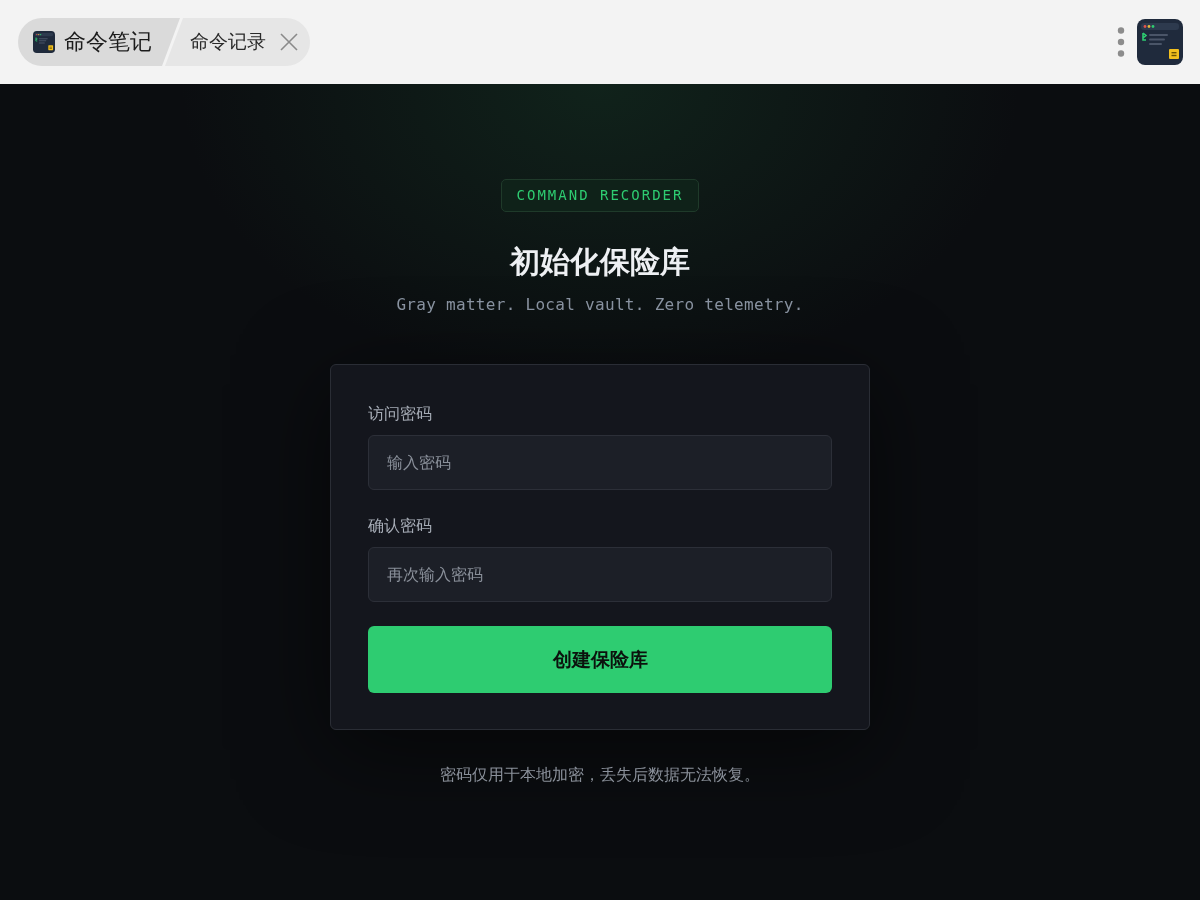  What do you see at coordinates (400, 414) in the screenshot?
I see `field-label: 访问密码` at bounding box center [400, 414].